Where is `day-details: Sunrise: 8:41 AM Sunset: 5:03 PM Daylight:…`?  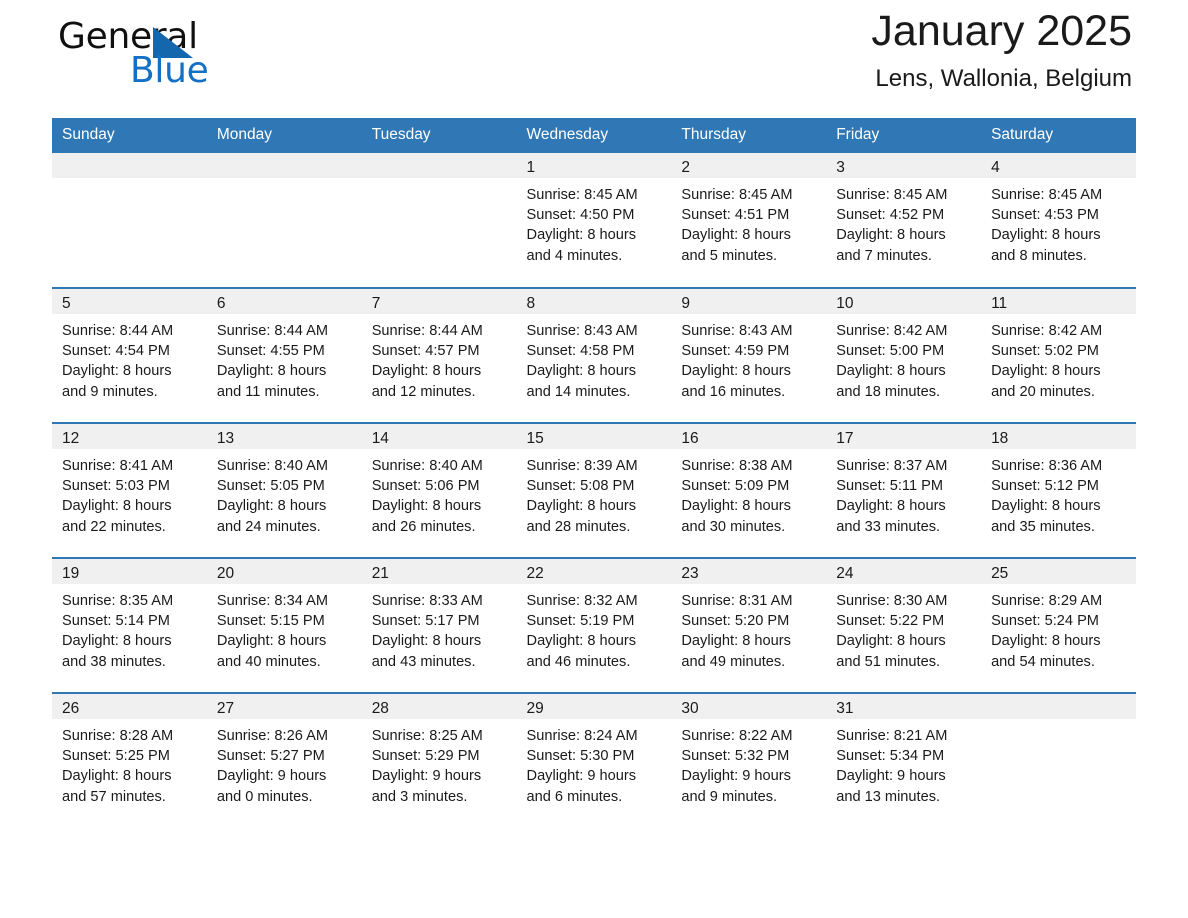
day-details: Sunrise: 8:41 AM Sunset: 5:03 PM Daylight:… is located at coordinates (129, 493).